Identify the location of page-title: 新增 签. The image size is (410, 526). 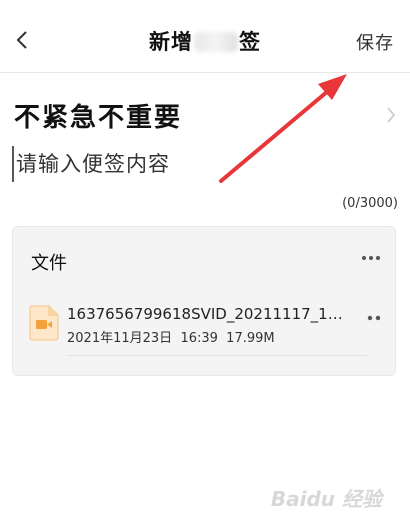
(205, 41).